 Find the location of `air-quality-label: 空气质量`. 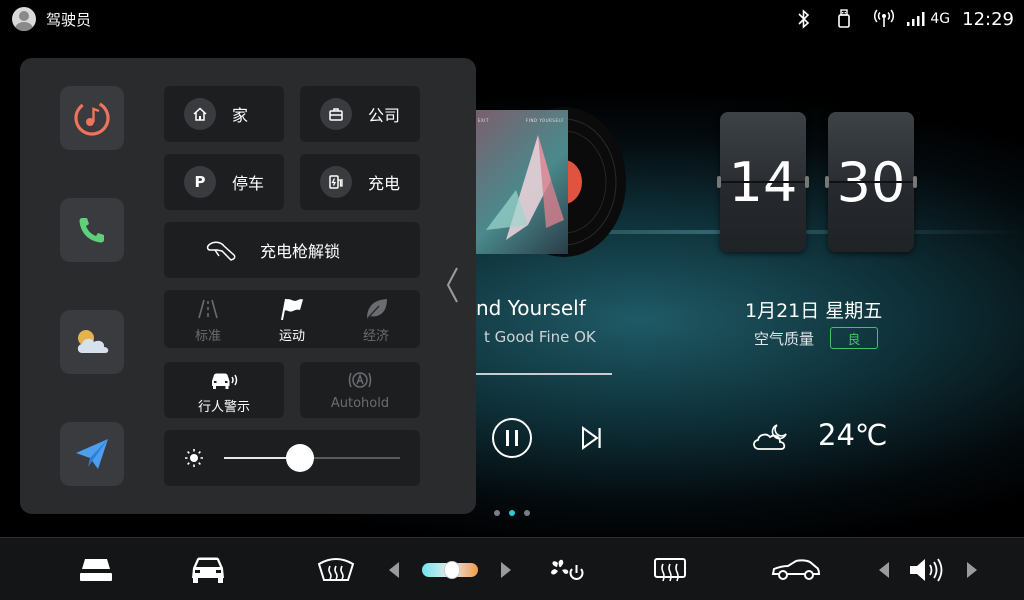

air-quality-label: 空气质量 is located at coordinates (784, 339).